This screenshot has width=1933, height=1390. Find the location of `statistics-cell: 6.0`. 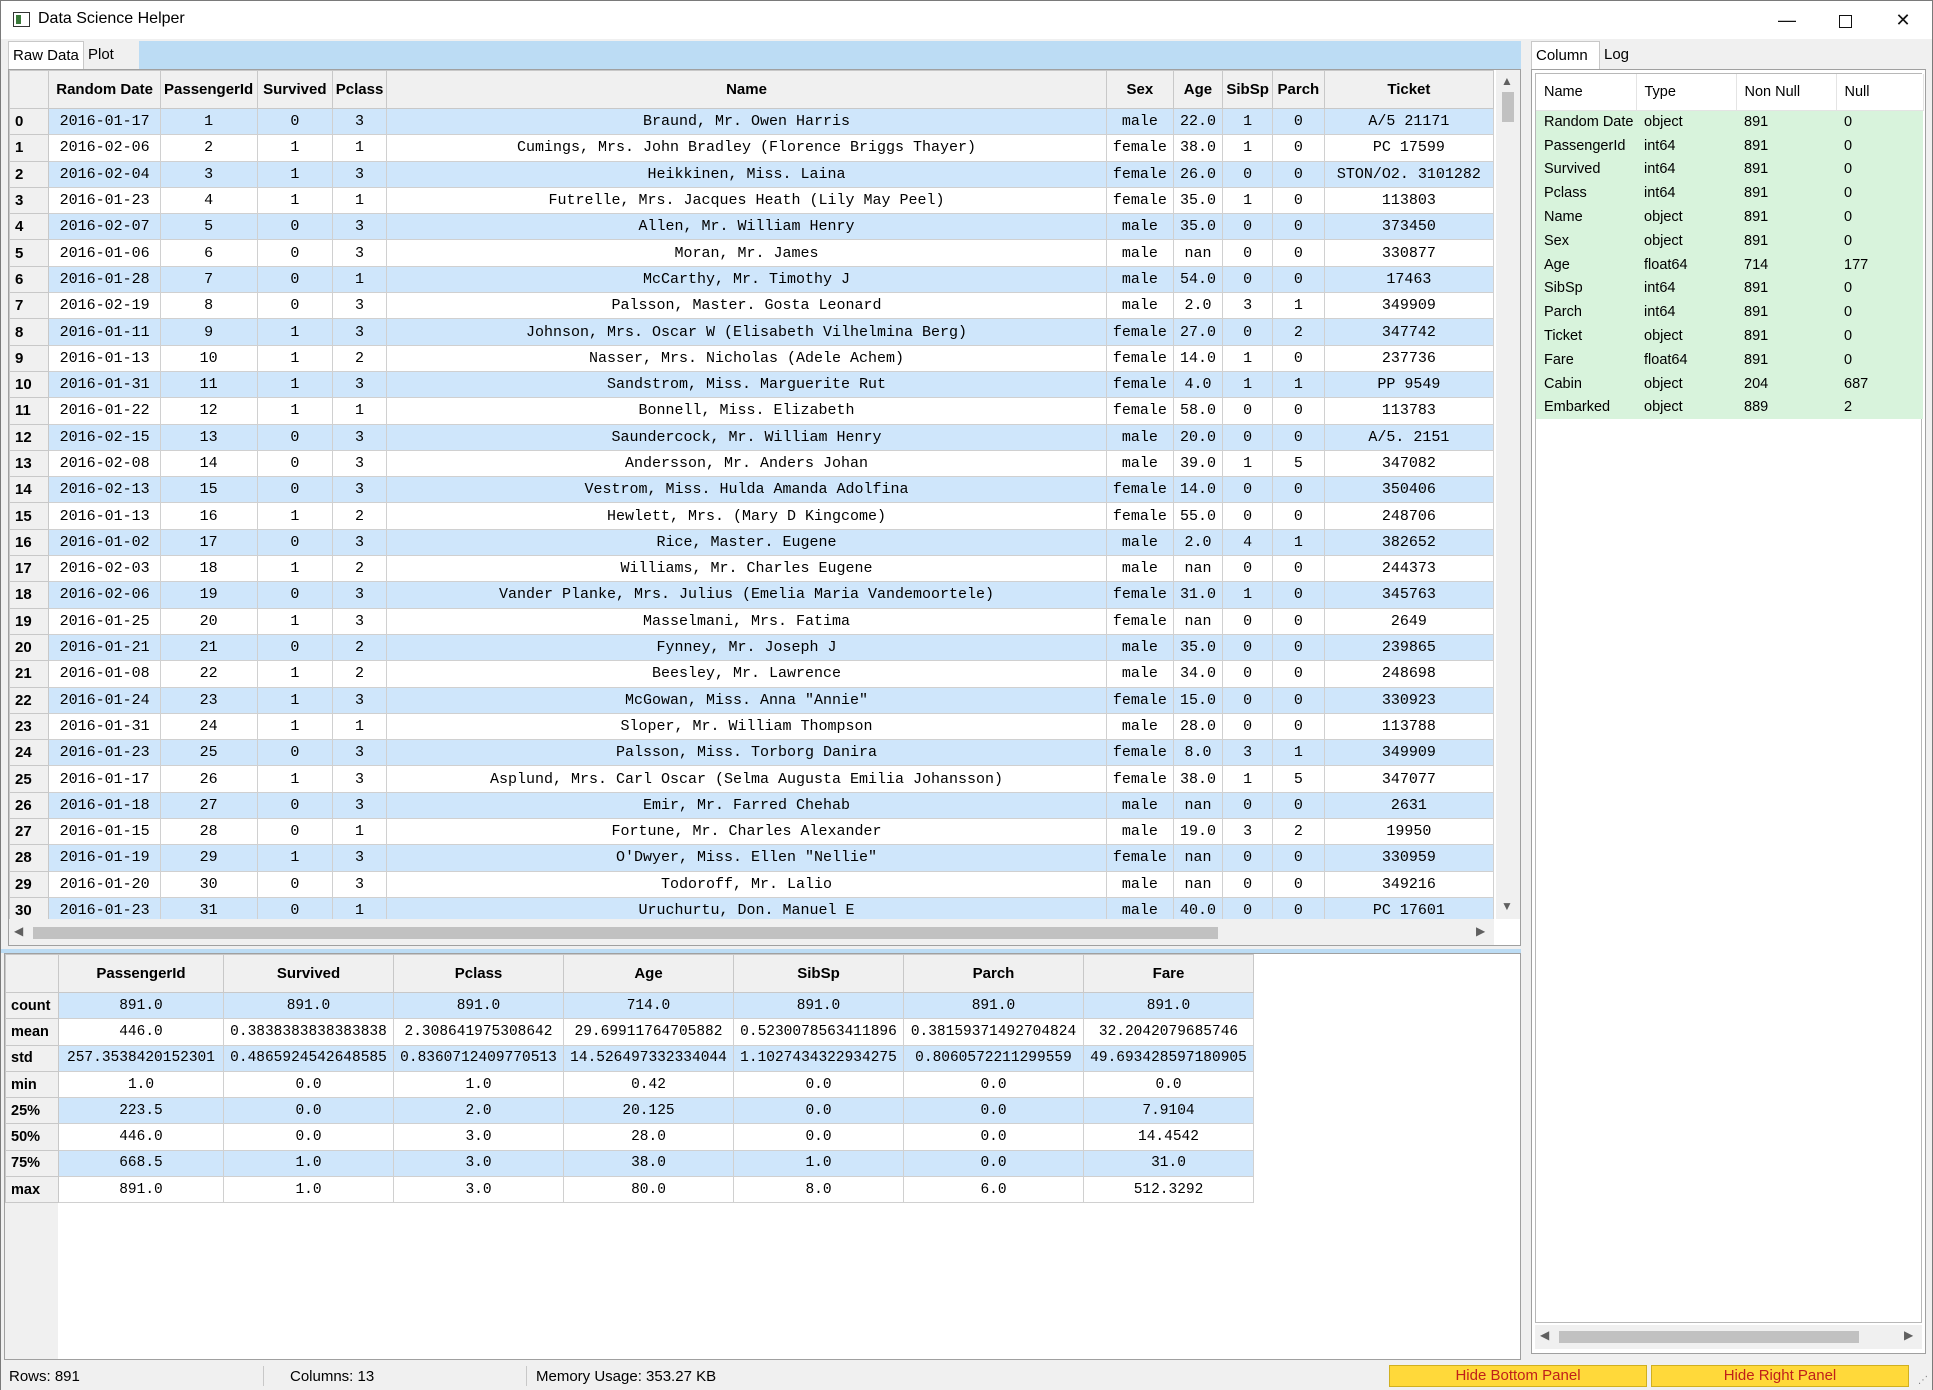

statistics-cell: 6.0 is located at coordinates (993, 1190).